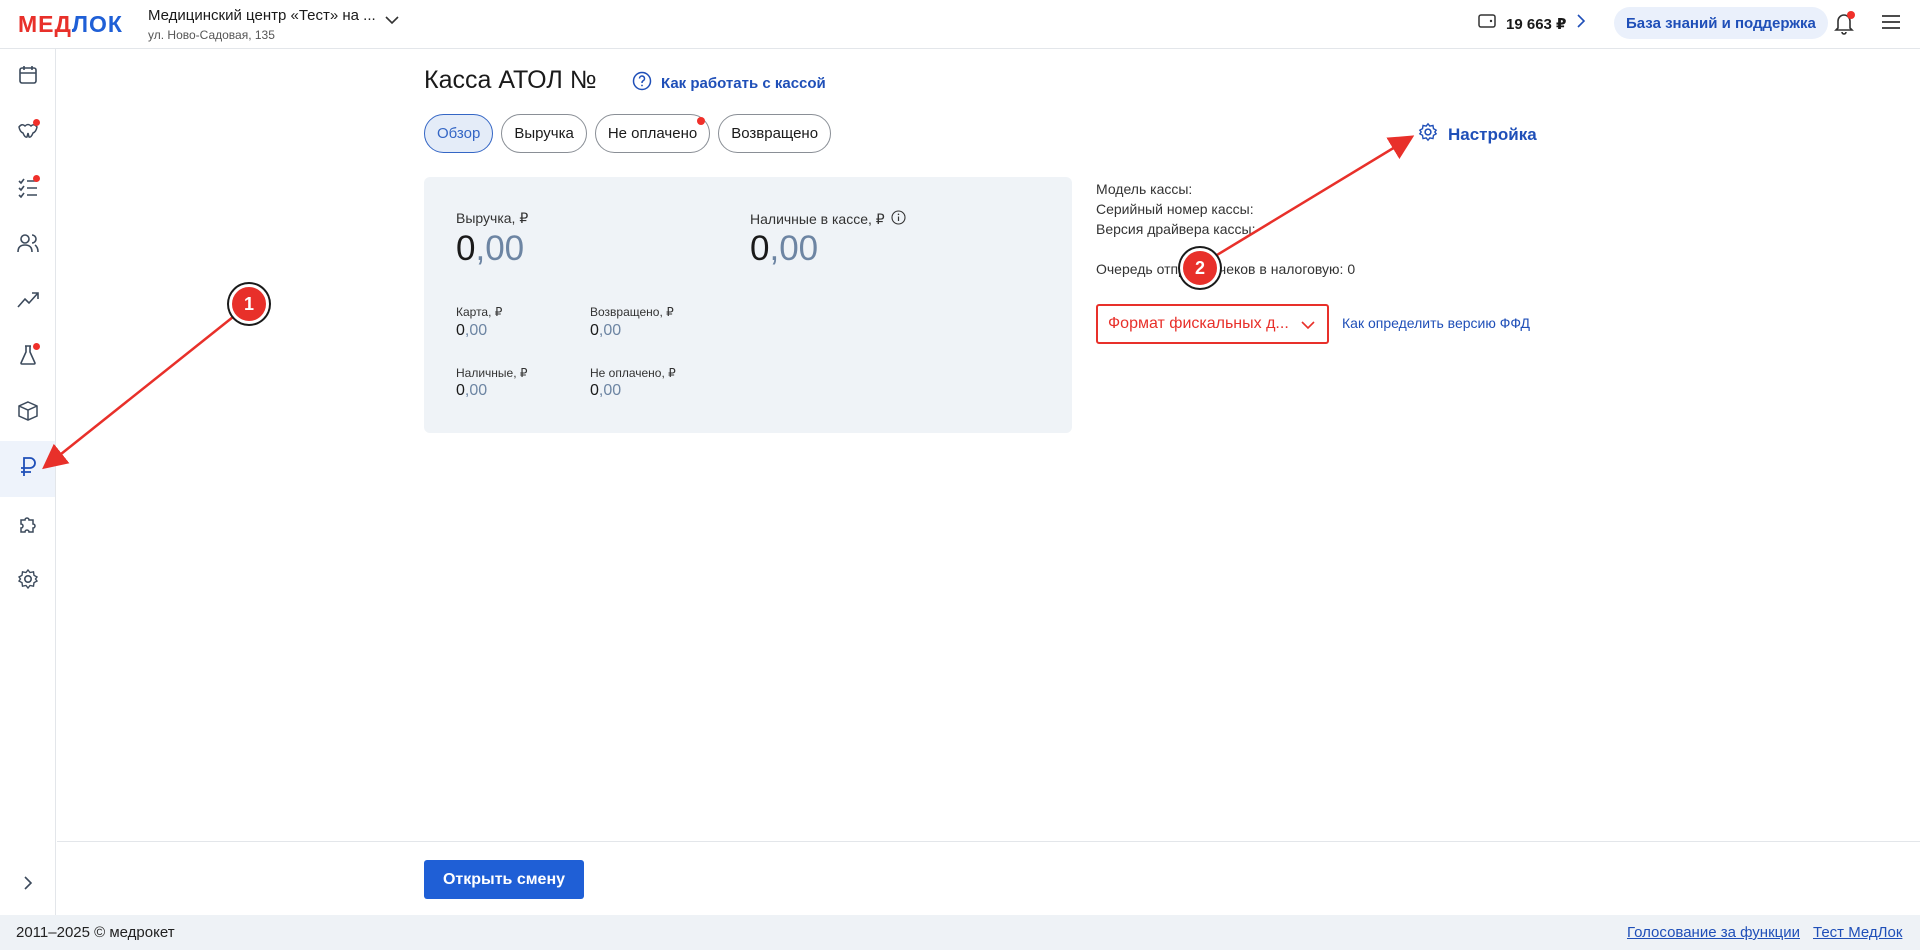 The height and width of the screenshot is (950, 1920). I want to click on clinic-address: ул. Ново-Садовая, 135, so click(211, 35).